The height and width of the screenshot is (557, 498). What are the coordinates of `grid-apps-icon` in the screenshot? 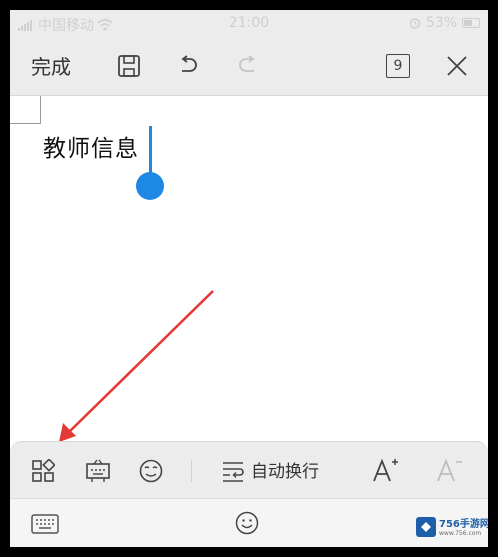 It's located at (43, 471).